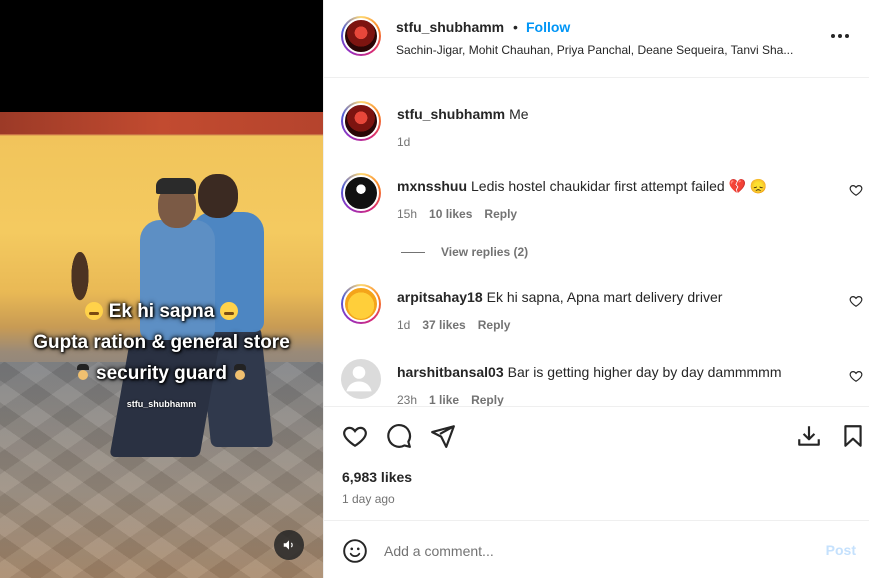 The width and height of the screenshot is (869, 578). Describe the element at coordinates (596, 463) in the screenshot. I see `post-actions: 6,983 likes 1 day ago` at that location.